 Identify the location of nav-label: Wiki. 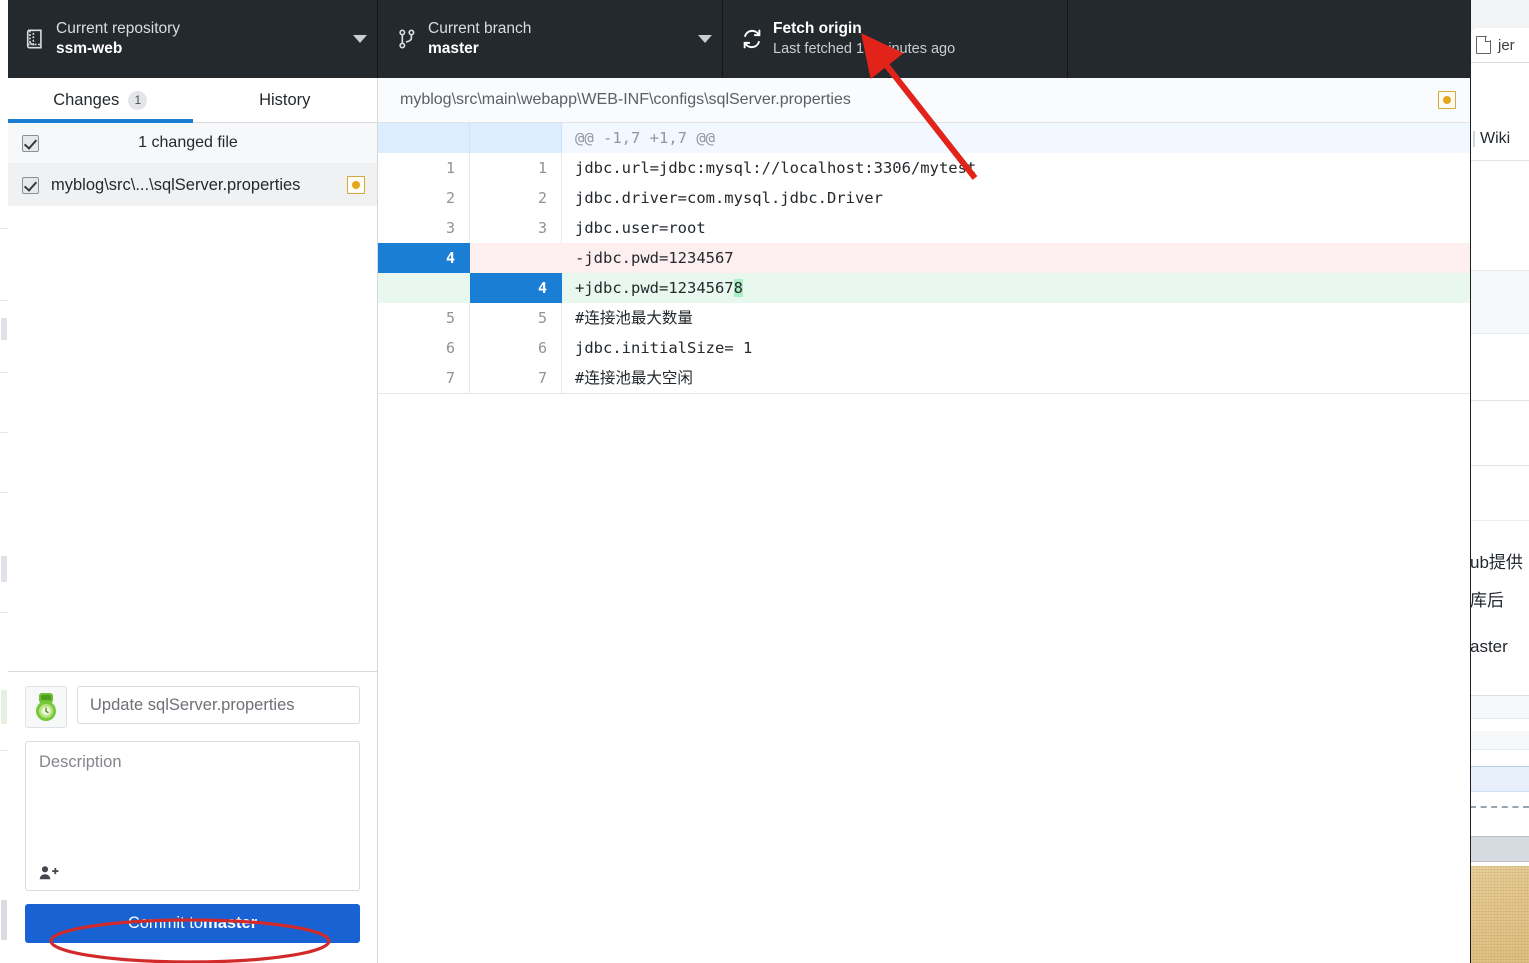
(1495, 138).